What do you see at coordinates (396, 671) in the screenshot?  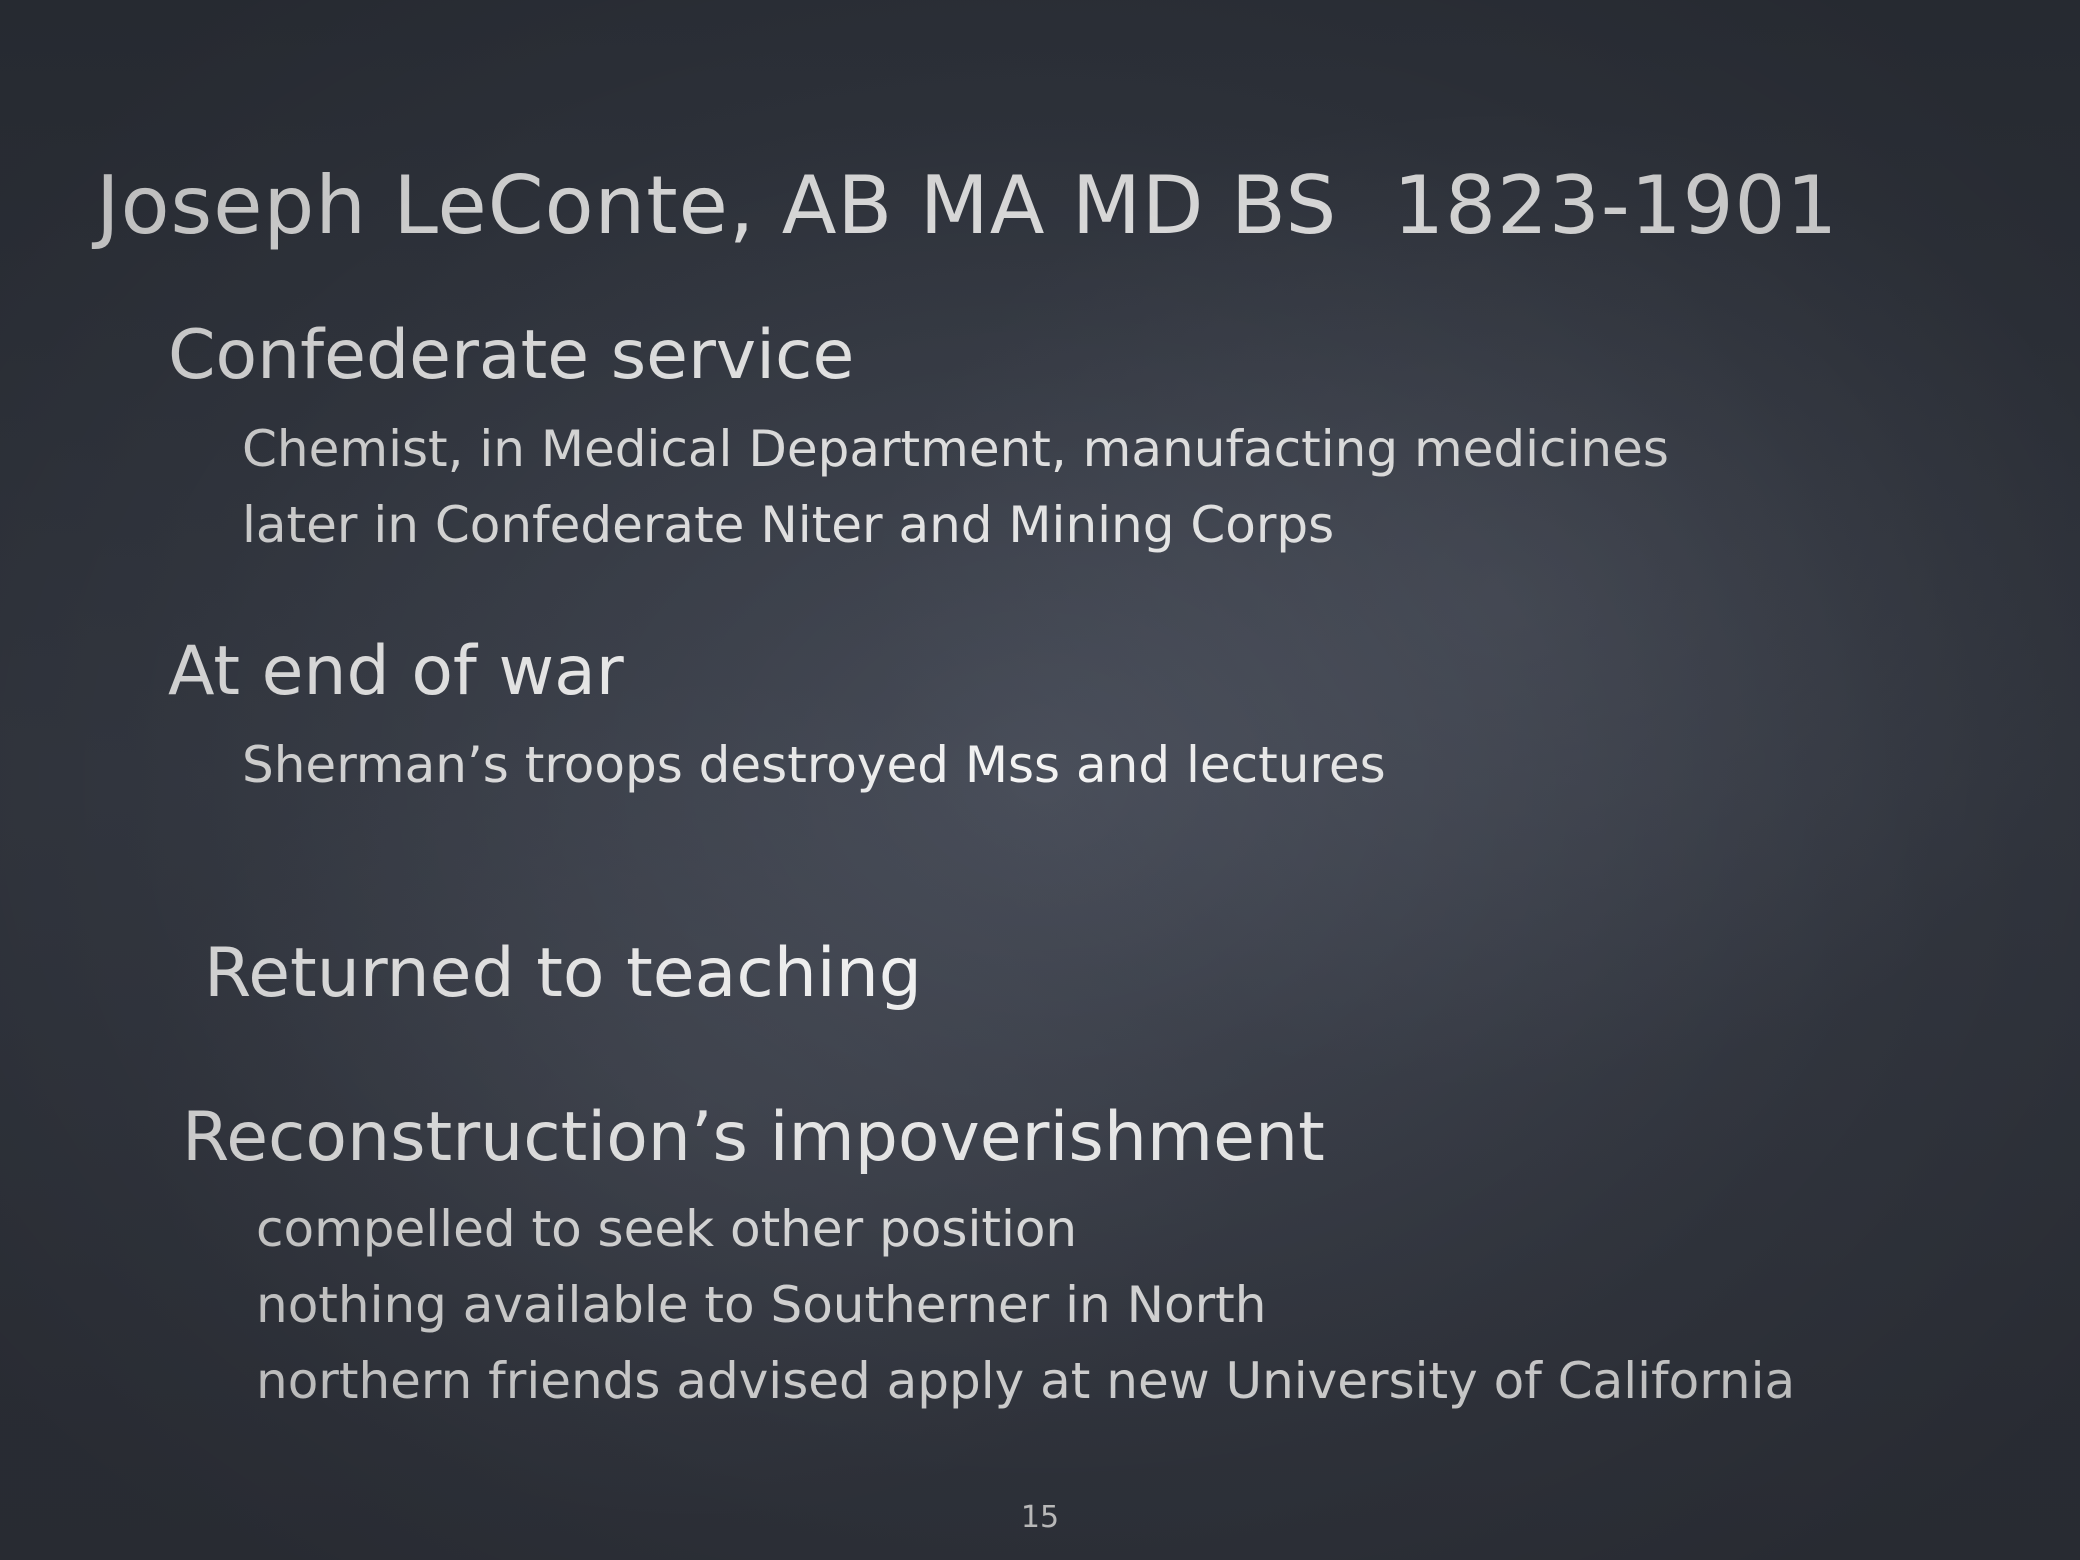 I see `heading-end-of-war: At end of war` at bounding box center [396, 671].